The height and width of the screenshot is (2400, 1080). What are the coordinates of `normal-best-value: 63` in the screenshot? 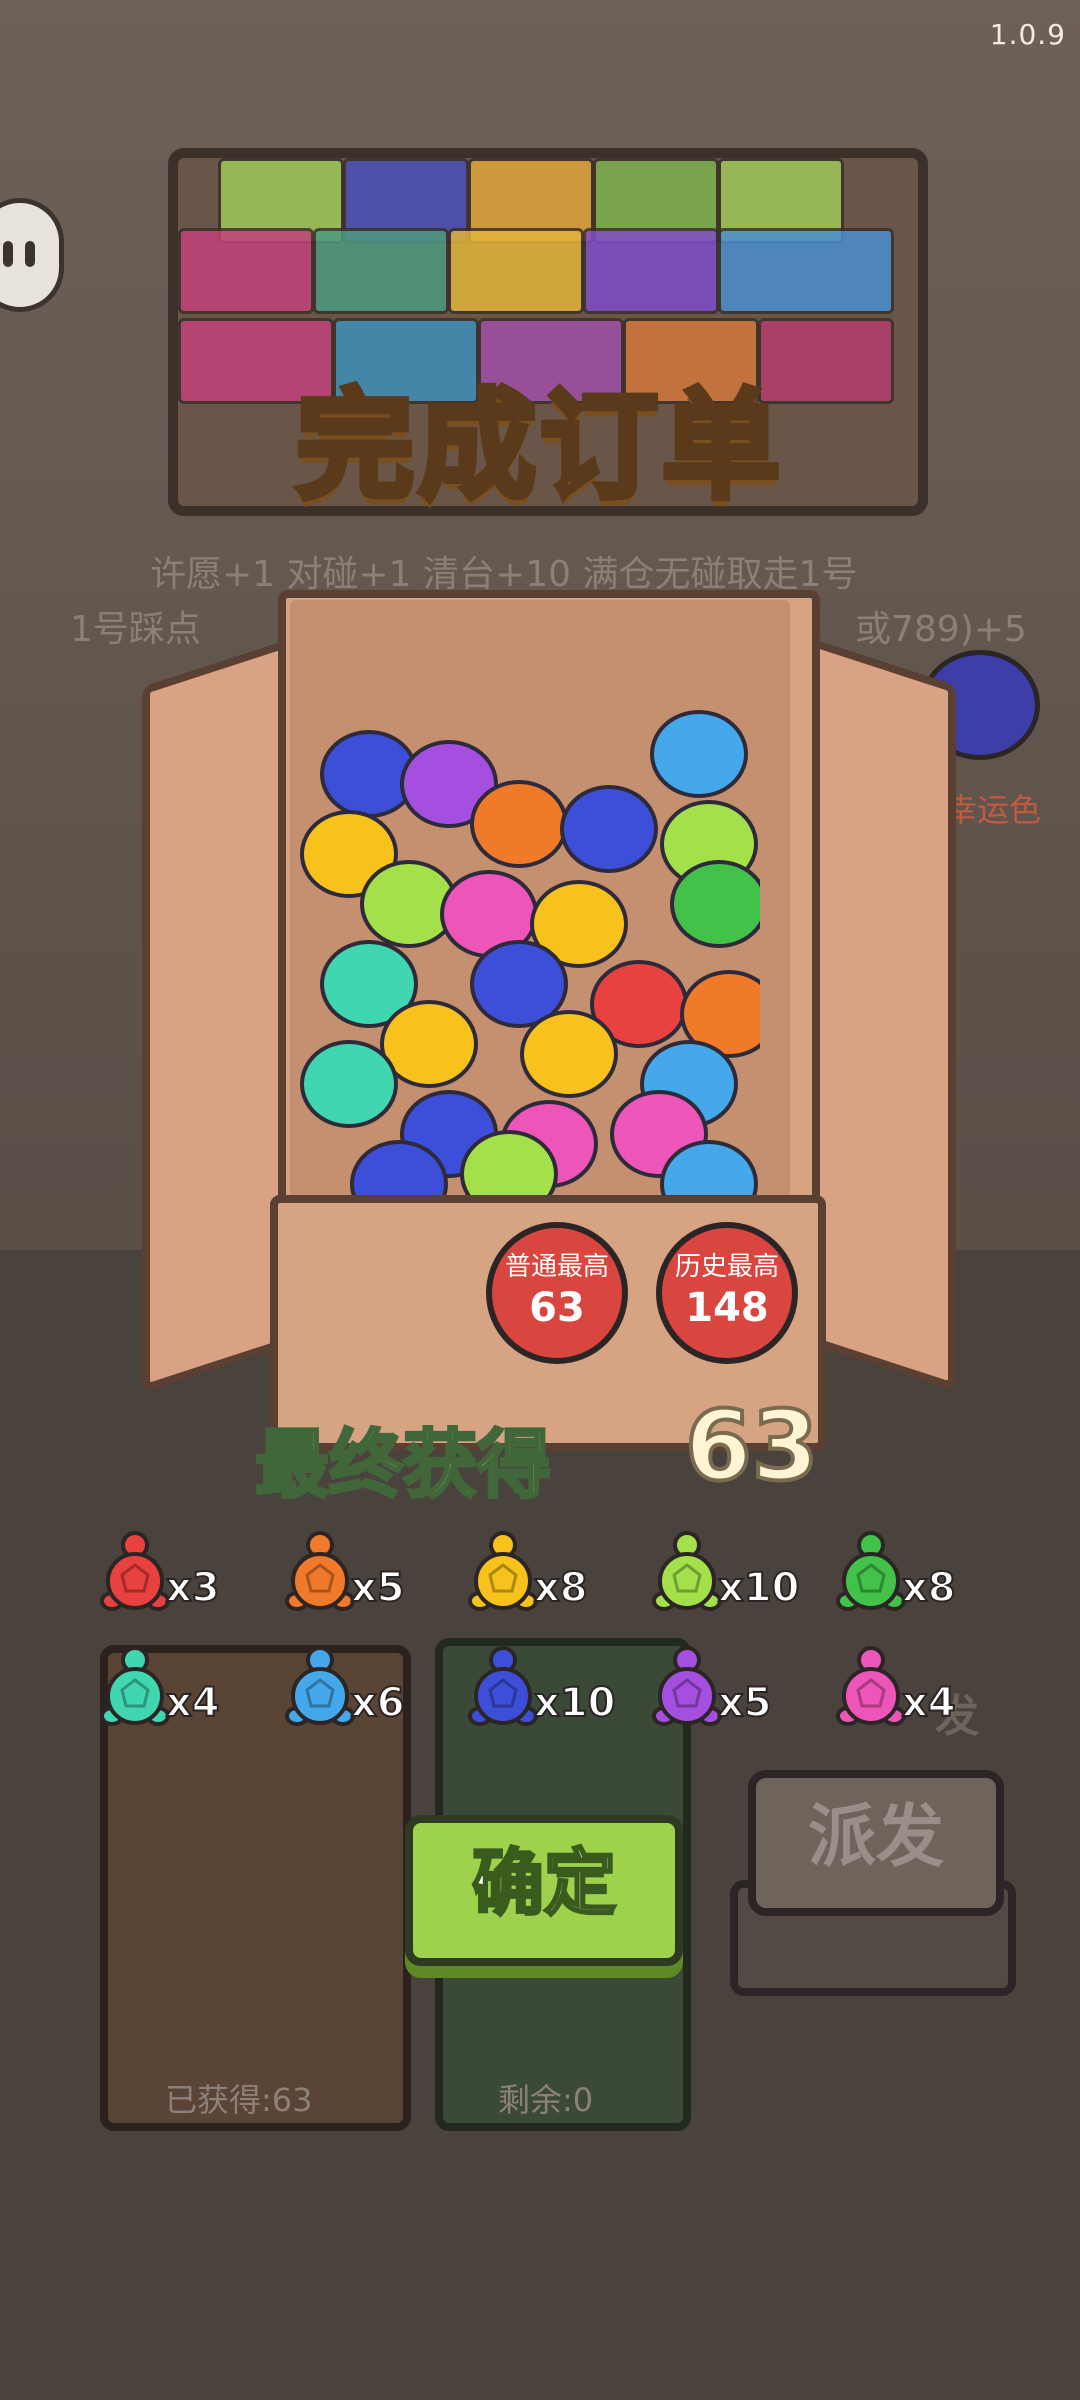 It's located at (557, 1308).